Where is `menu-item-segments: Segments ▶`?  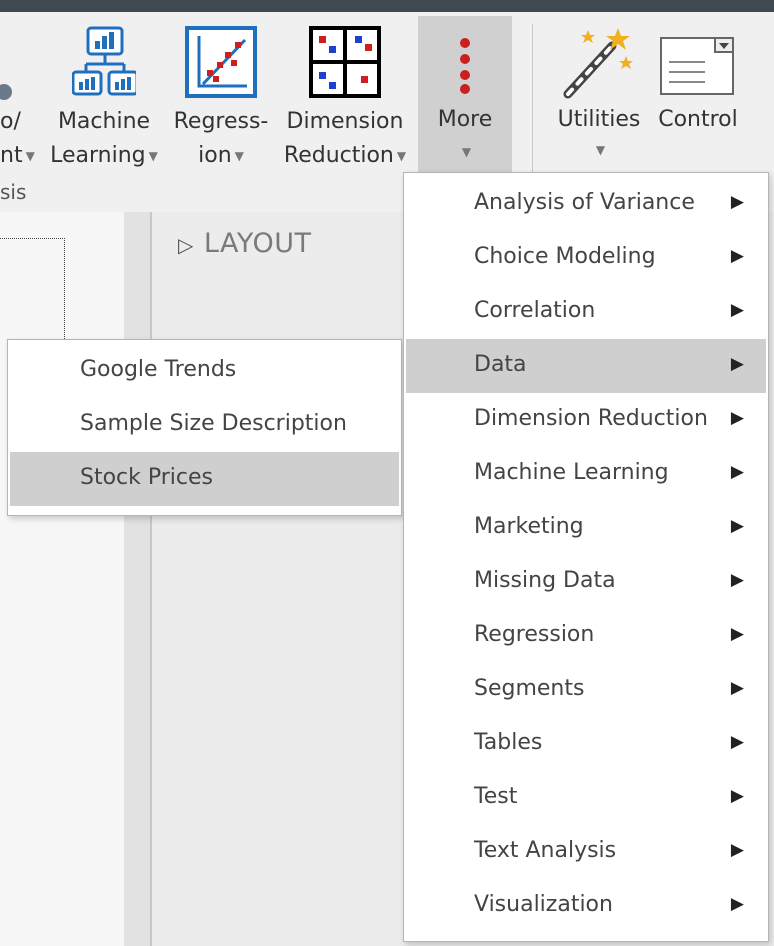 menu-item-segments: Segments ▶ is located at coordinates (586, 690).